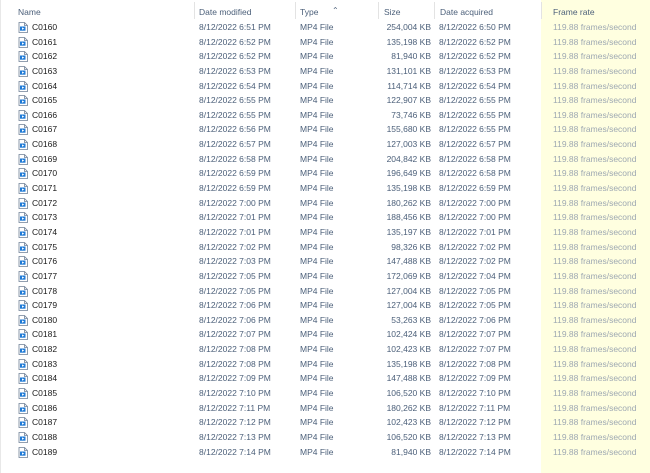 This screenshot has width=650, height=473. What do you see at coordinates (475, 129) in the screenshot?
I see `file-date-acquired: 8/12/2022 6:55 PM` at bounding box center [475, 129].